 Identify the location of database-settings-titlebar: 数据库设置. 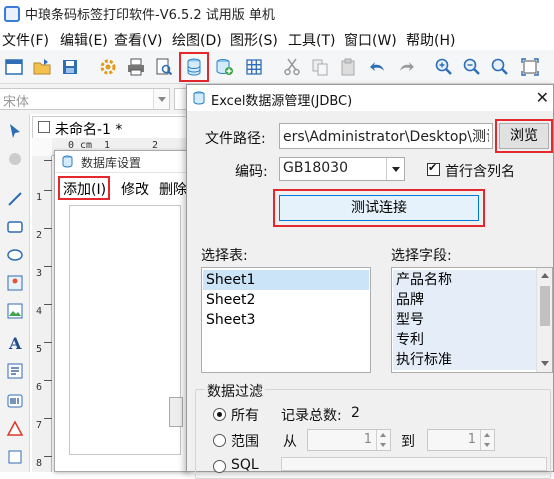
(122, 162).